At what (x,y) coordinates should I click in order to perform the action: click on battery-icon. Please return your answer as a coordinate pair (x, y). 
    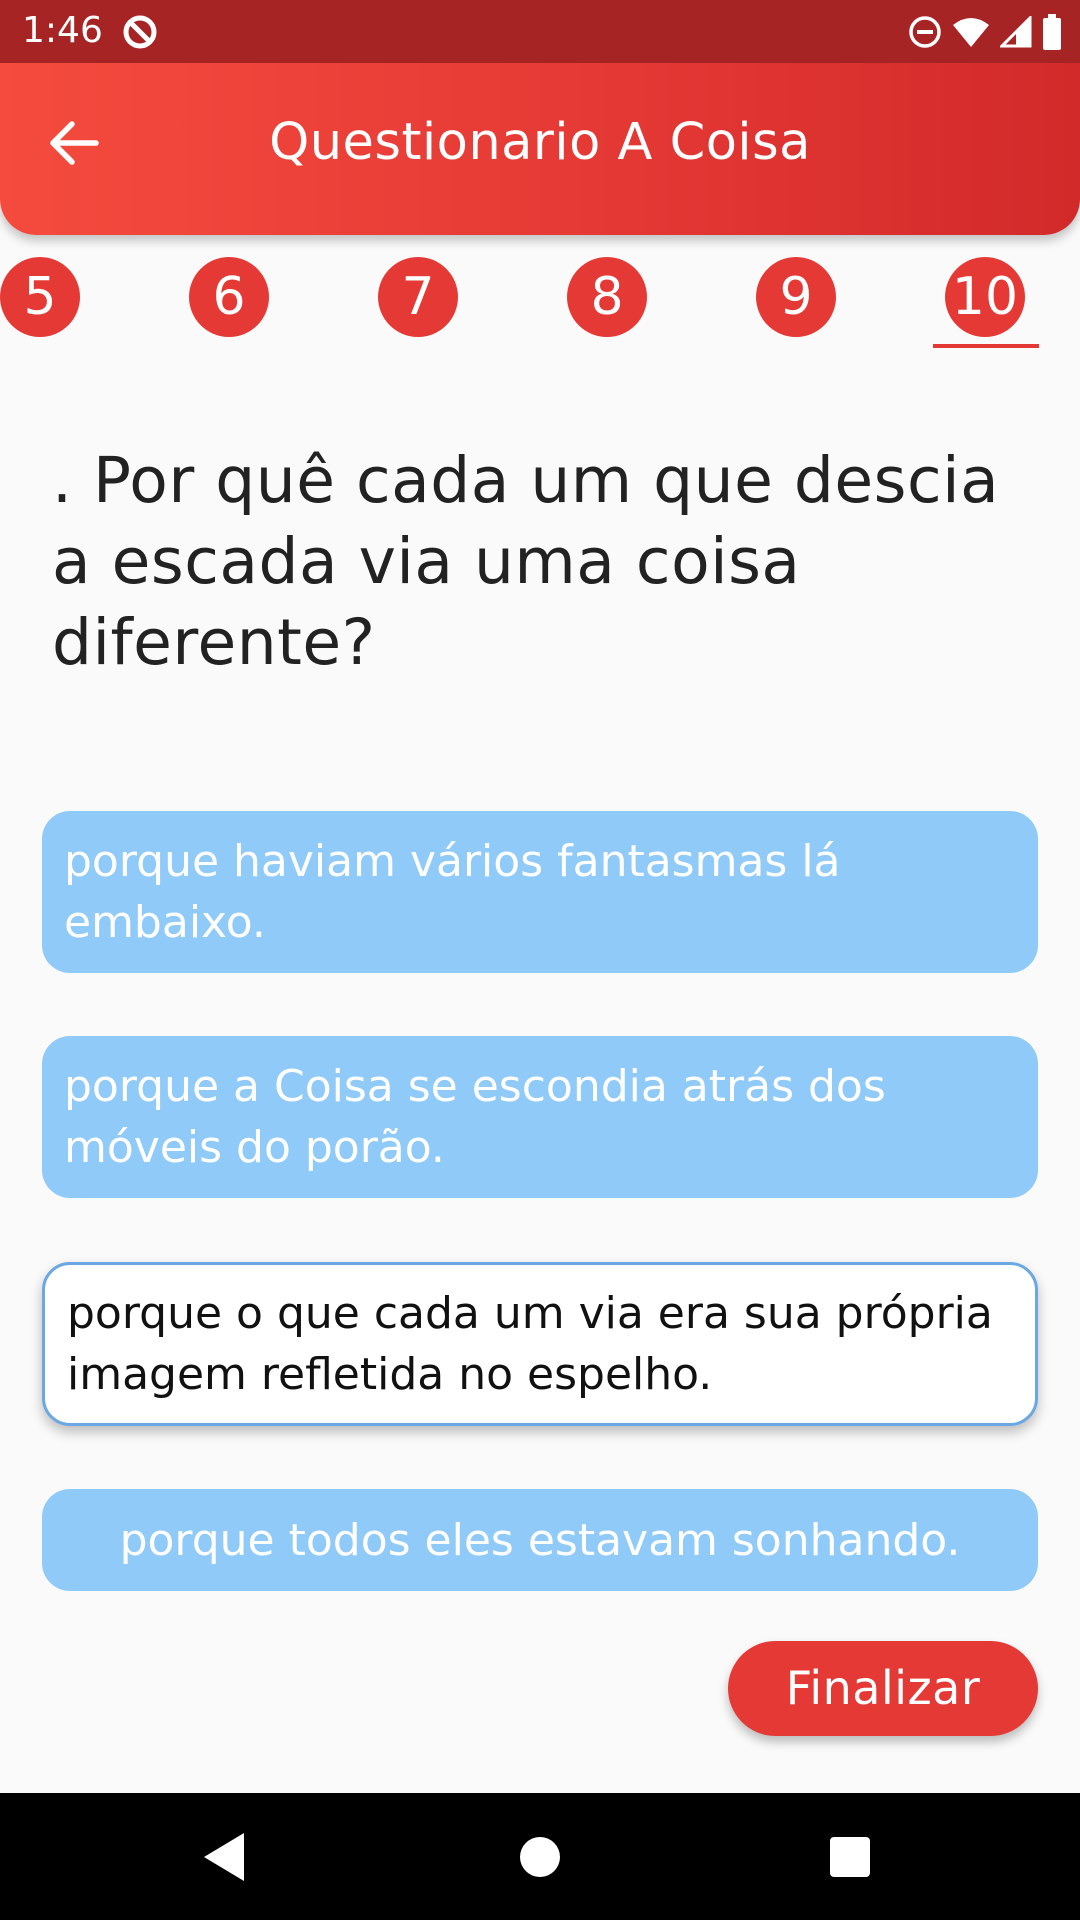
    Looking at the image, I should click on (1052, 32).